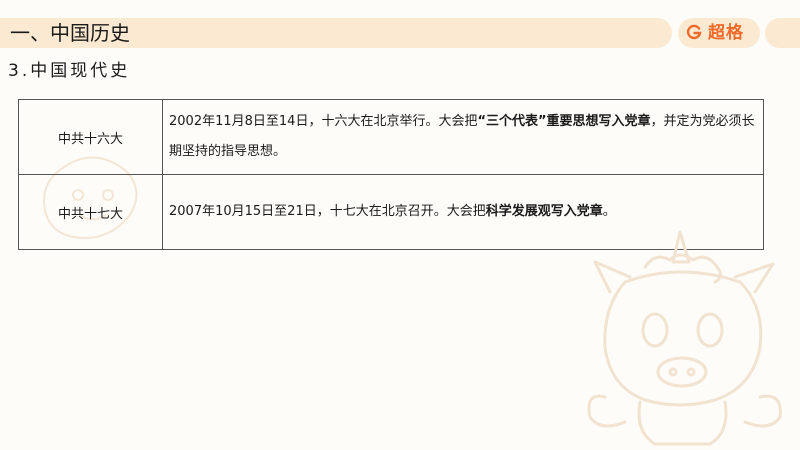 The height and width of the screenshot is (450, 800). What do you see at coordinates (70, 33) in the screenshot?
I see `page-title: 一、中国历史` at bounding box center [70, 33].